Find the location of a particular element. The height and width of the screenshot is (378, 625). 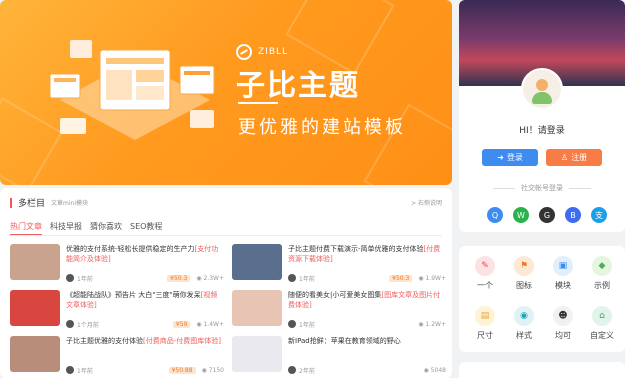

icon-item-4: ▤ 尺寸 is located at coordinates (485, 323).